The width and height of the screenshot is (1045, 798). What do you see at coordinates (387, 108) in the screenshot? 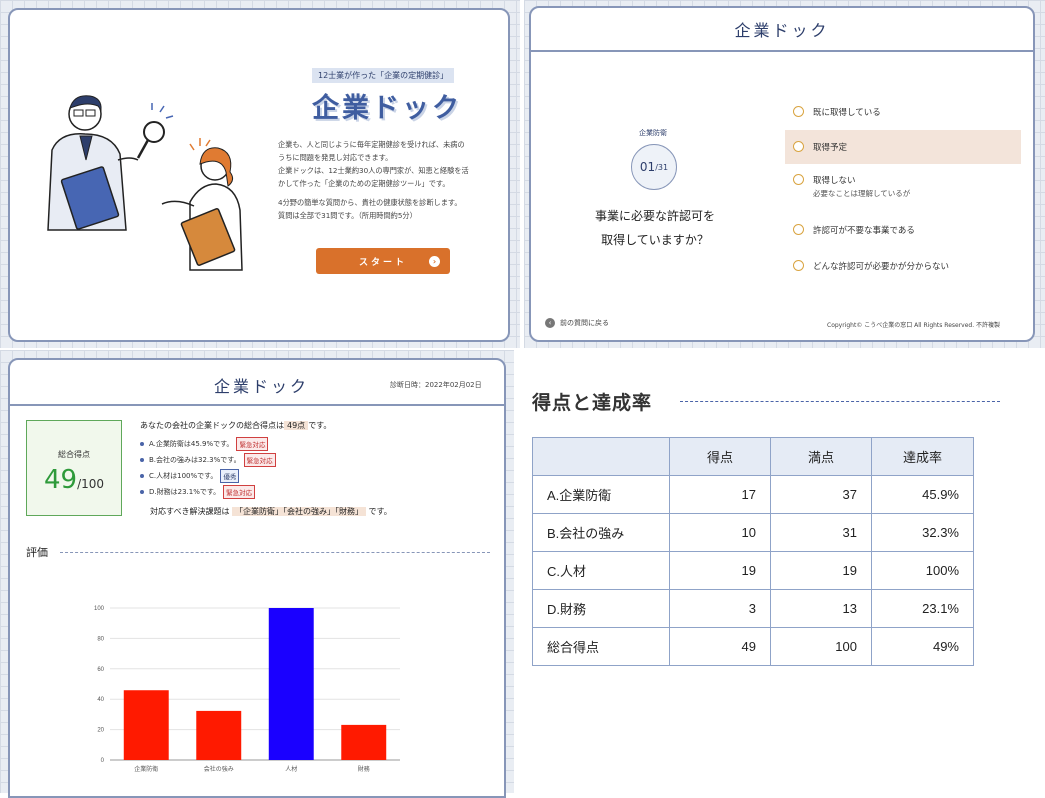
I see `app-title: 企業ドック` at bounding box center [387, 108].